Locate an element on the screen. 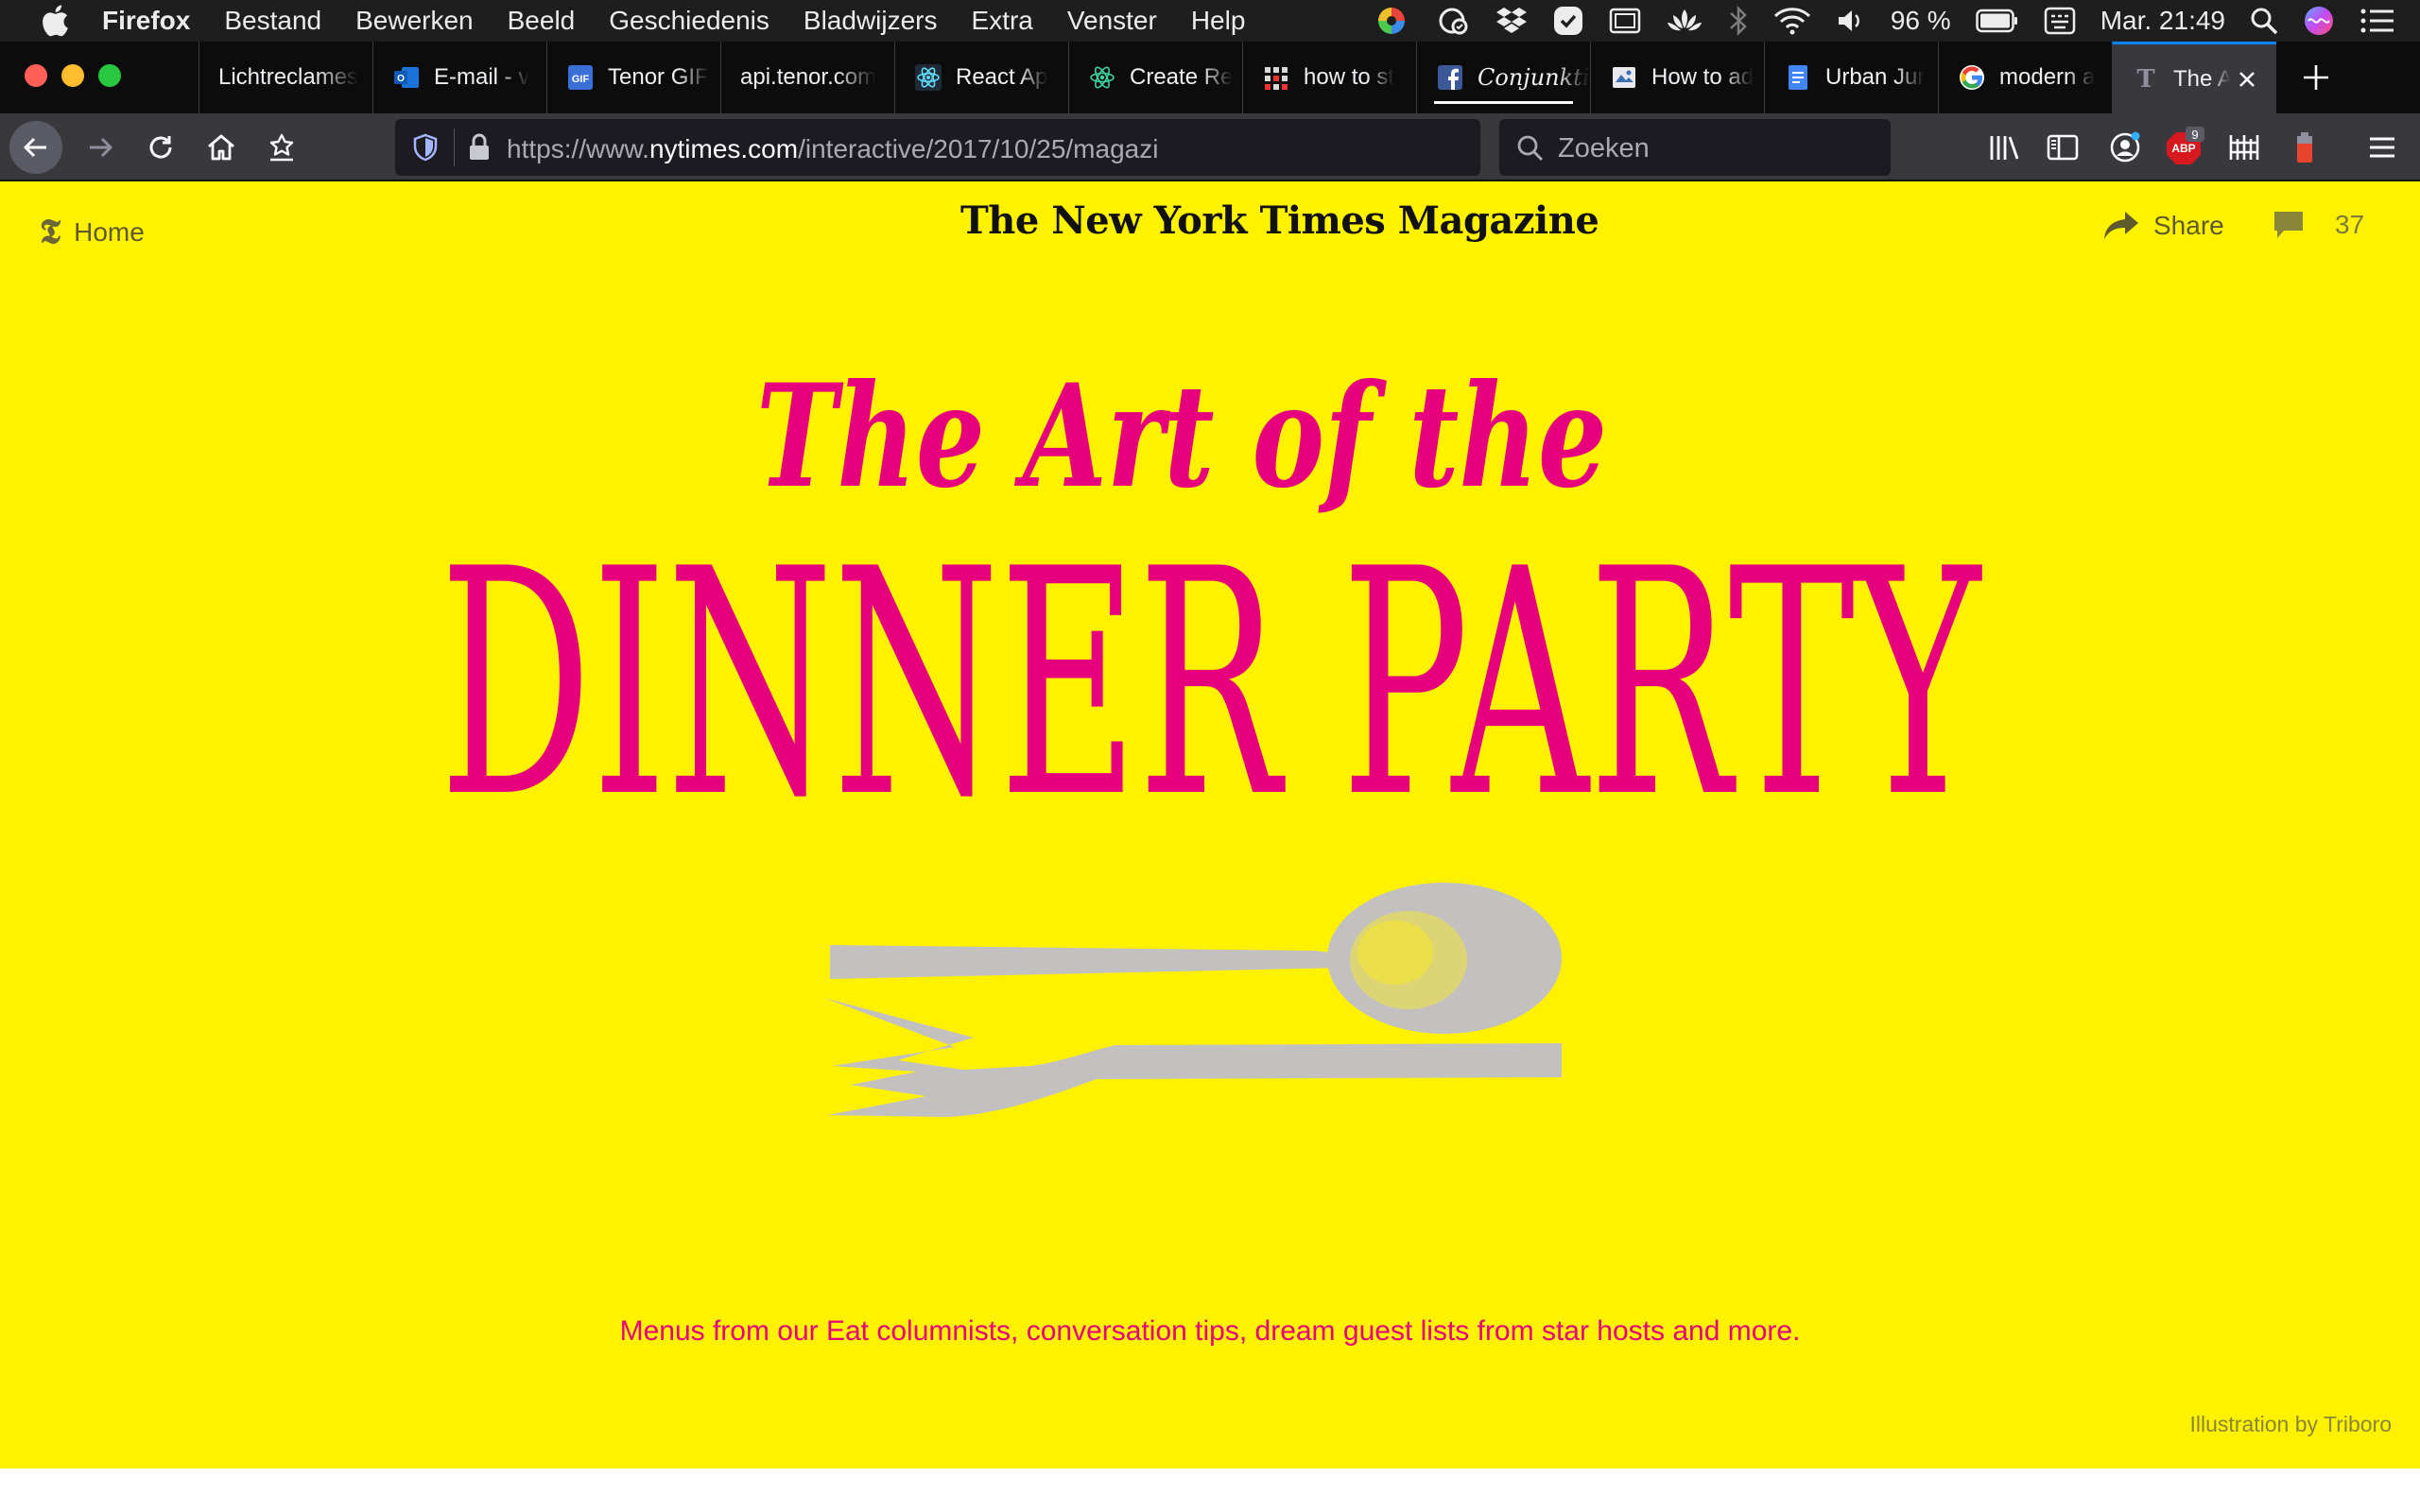 This screenshot has height=1512, width=2420. tab-title: Lichtreclames is located at coordinates (288, 77).